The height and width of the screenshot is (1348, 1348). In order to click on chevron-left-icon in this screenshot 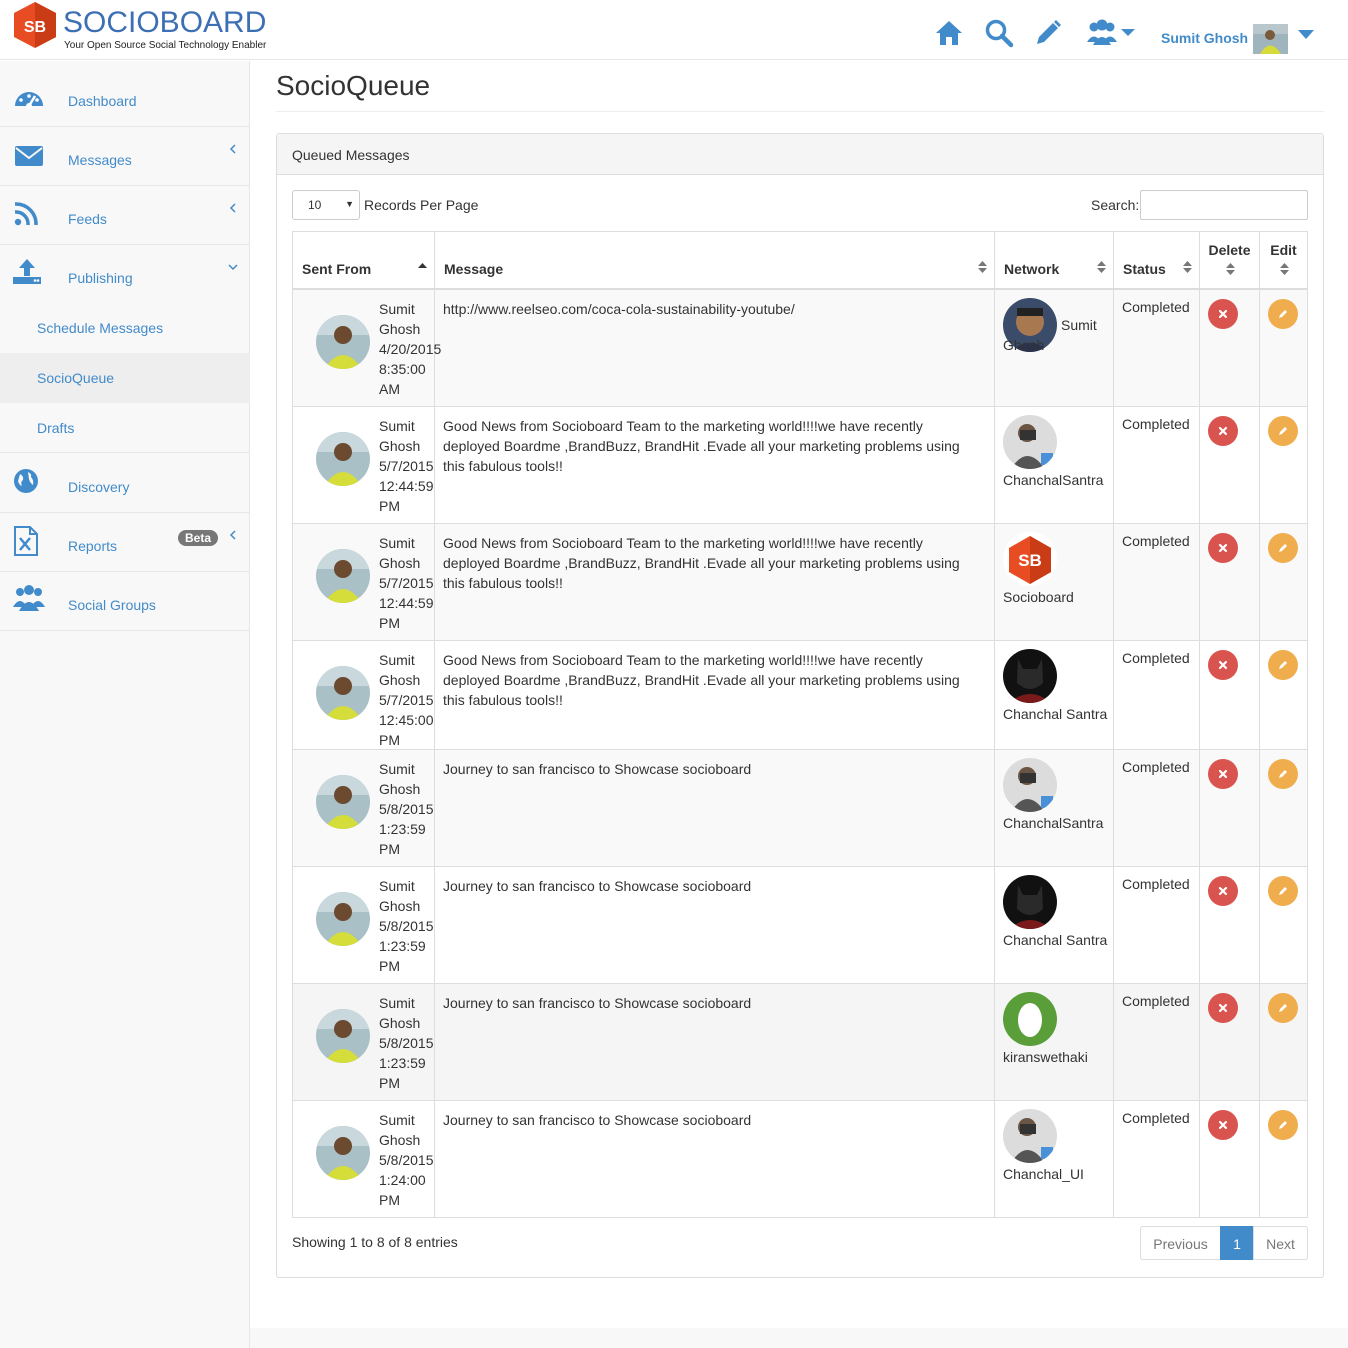, I will do `click(232, 149)`.